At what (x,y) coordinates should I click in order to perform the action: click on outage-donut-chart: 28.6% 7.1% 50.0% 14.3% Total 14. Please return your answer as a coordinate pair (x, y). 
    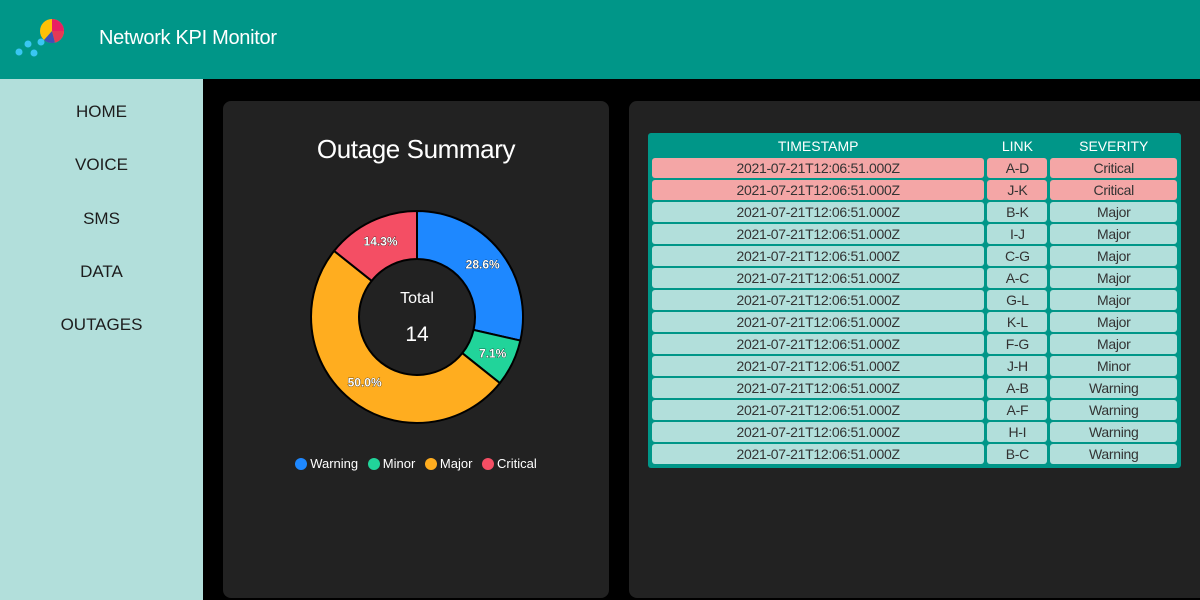
    Looking at the image, I should click on (417, 316).